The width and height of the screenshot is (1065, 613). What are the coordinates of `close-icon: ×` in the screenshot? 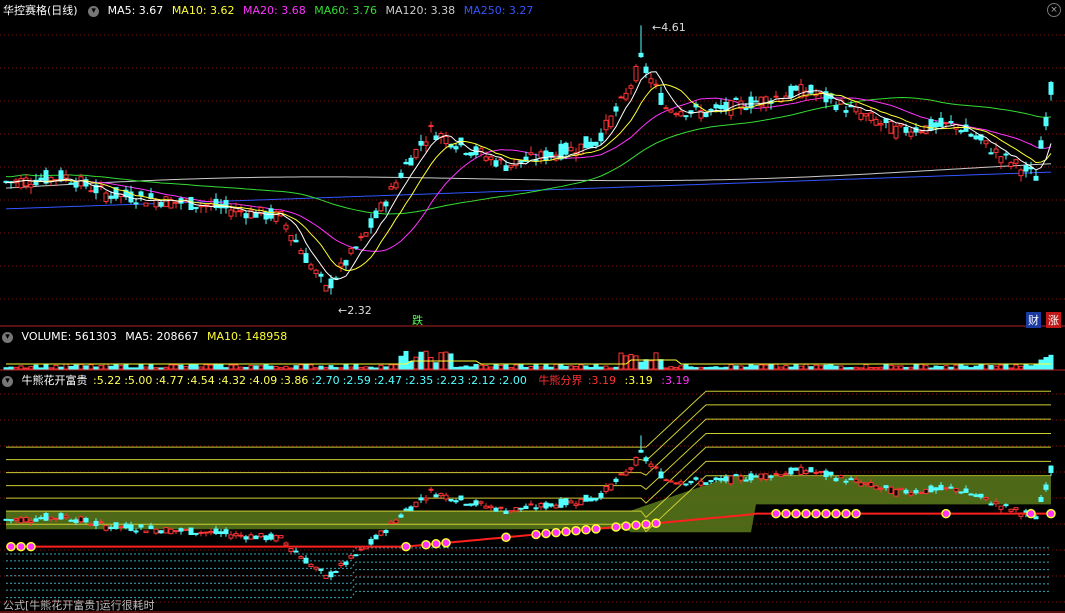 It's located at (1054, 10).